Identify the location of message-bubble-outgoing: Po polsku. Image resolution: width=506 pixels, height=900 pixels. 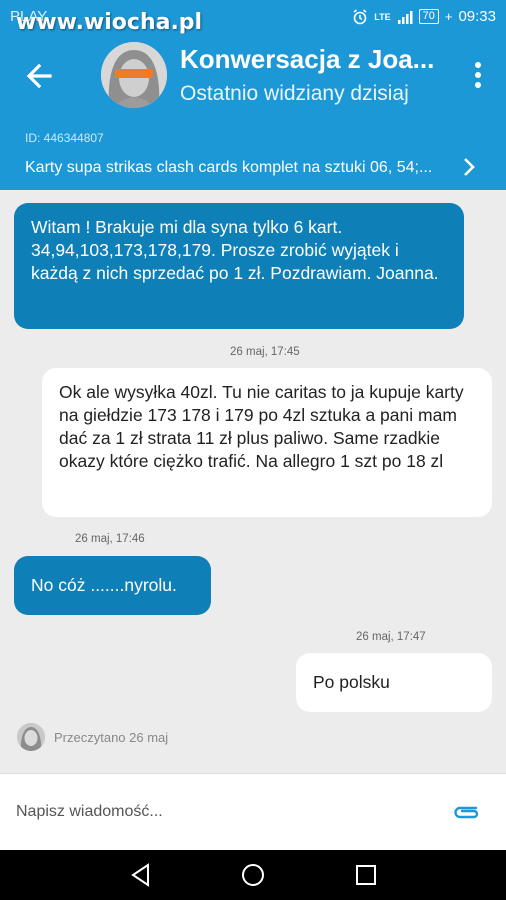
(394, 682).